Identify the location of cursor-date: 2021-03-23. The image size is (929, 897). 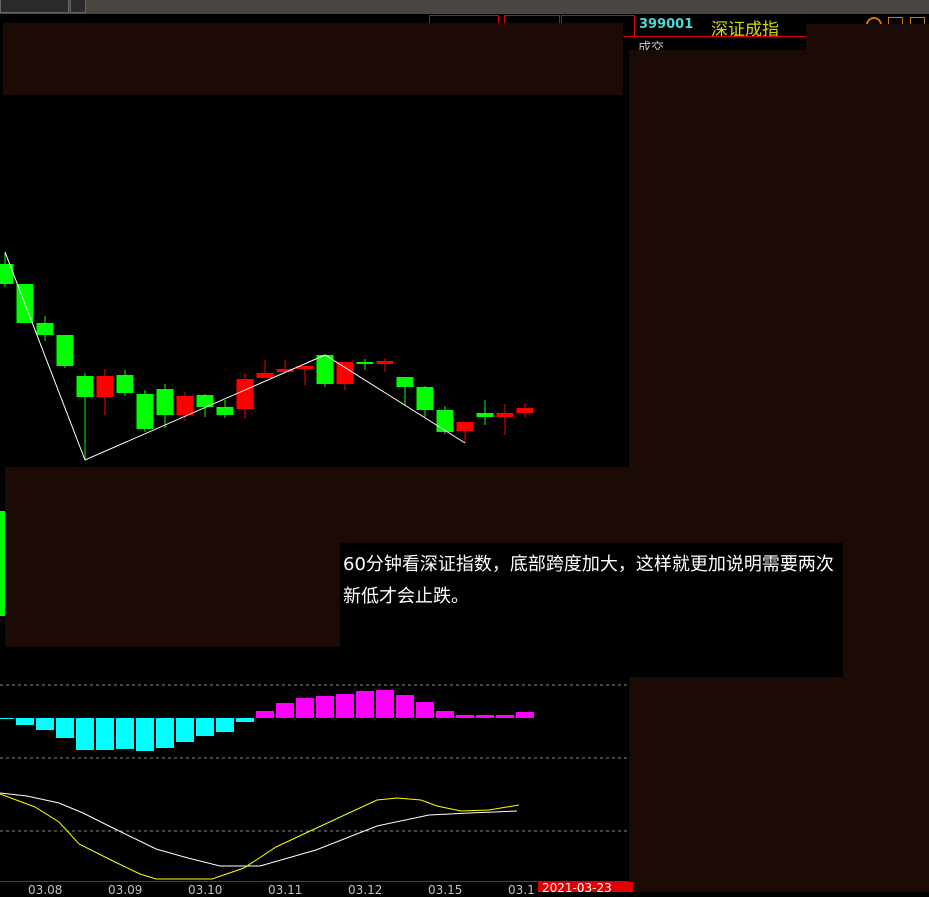
(585, 887).